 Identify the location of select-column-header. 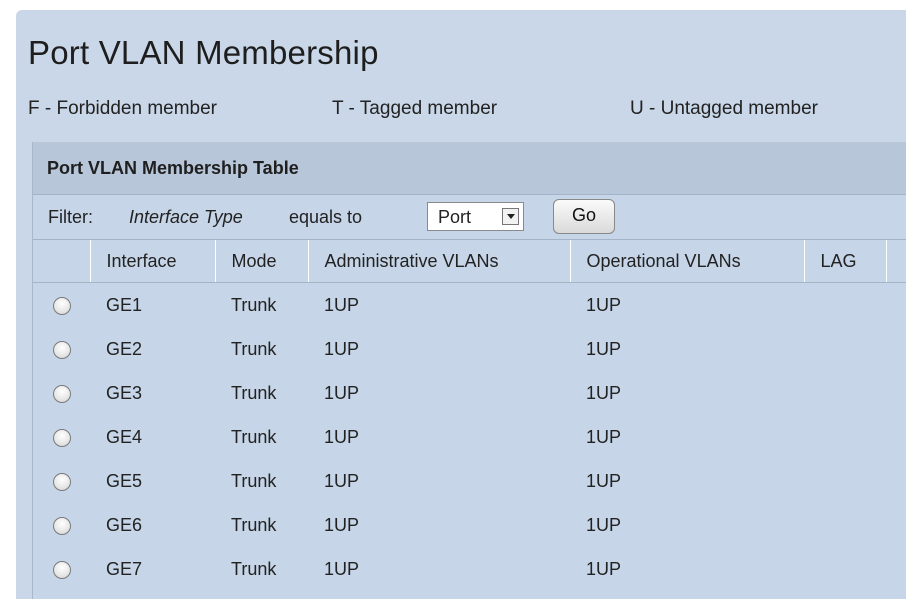
(62, 261).